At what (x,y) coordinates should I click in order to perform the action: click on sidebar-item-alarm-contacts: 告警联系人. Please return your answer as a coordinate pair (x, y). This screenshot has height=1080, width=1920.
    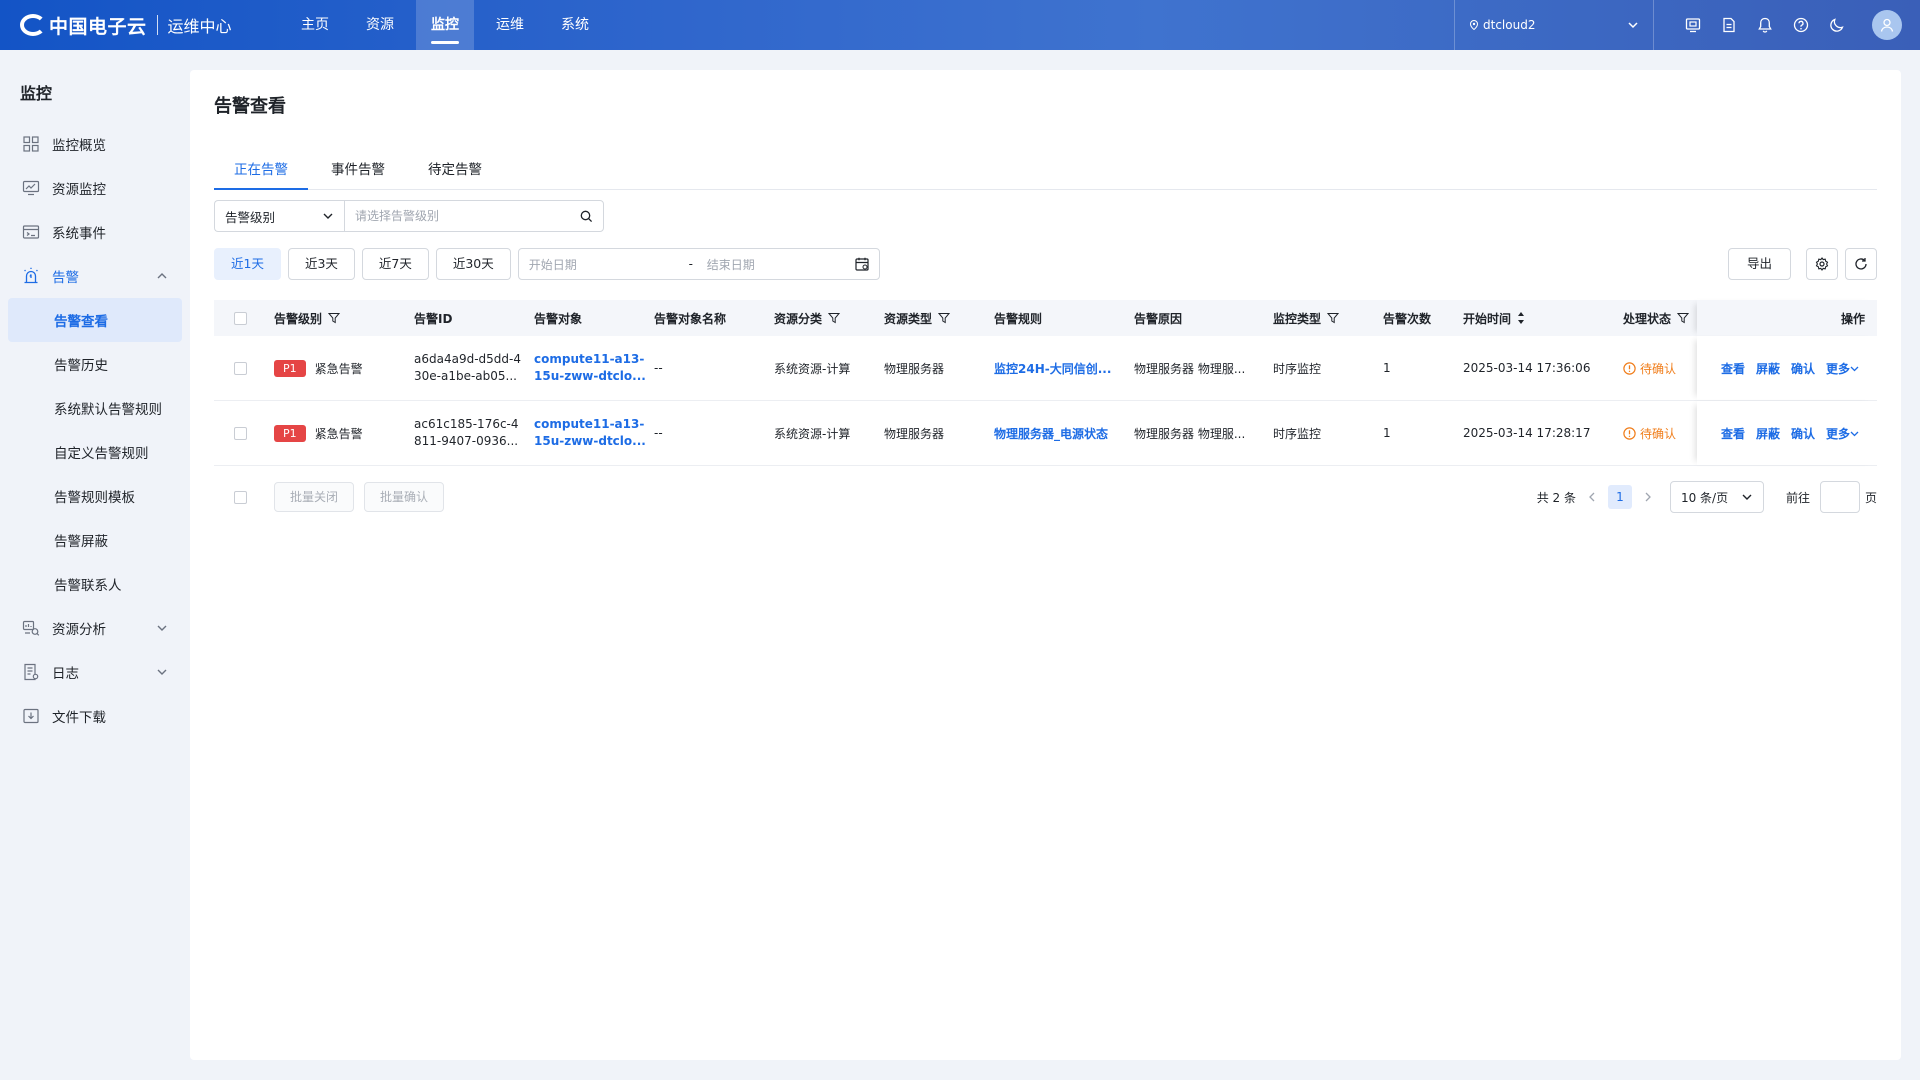
    Looking at the image, I should click on (95, 584).